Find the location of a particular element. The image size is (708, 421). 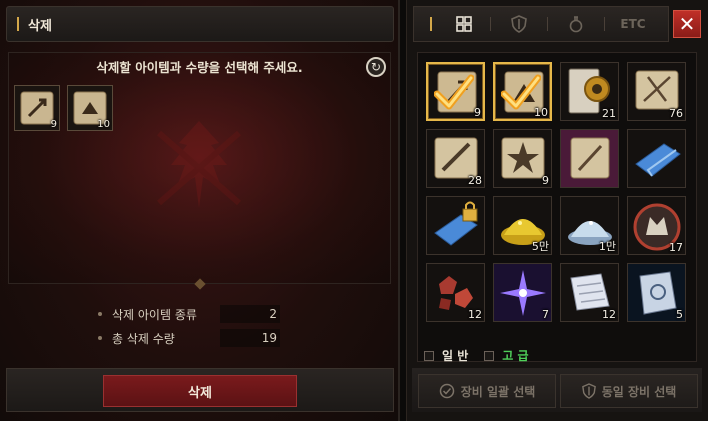

summary-kinds-row: 삭제 아이템 종류 2 is located at coordinates (193, 314).